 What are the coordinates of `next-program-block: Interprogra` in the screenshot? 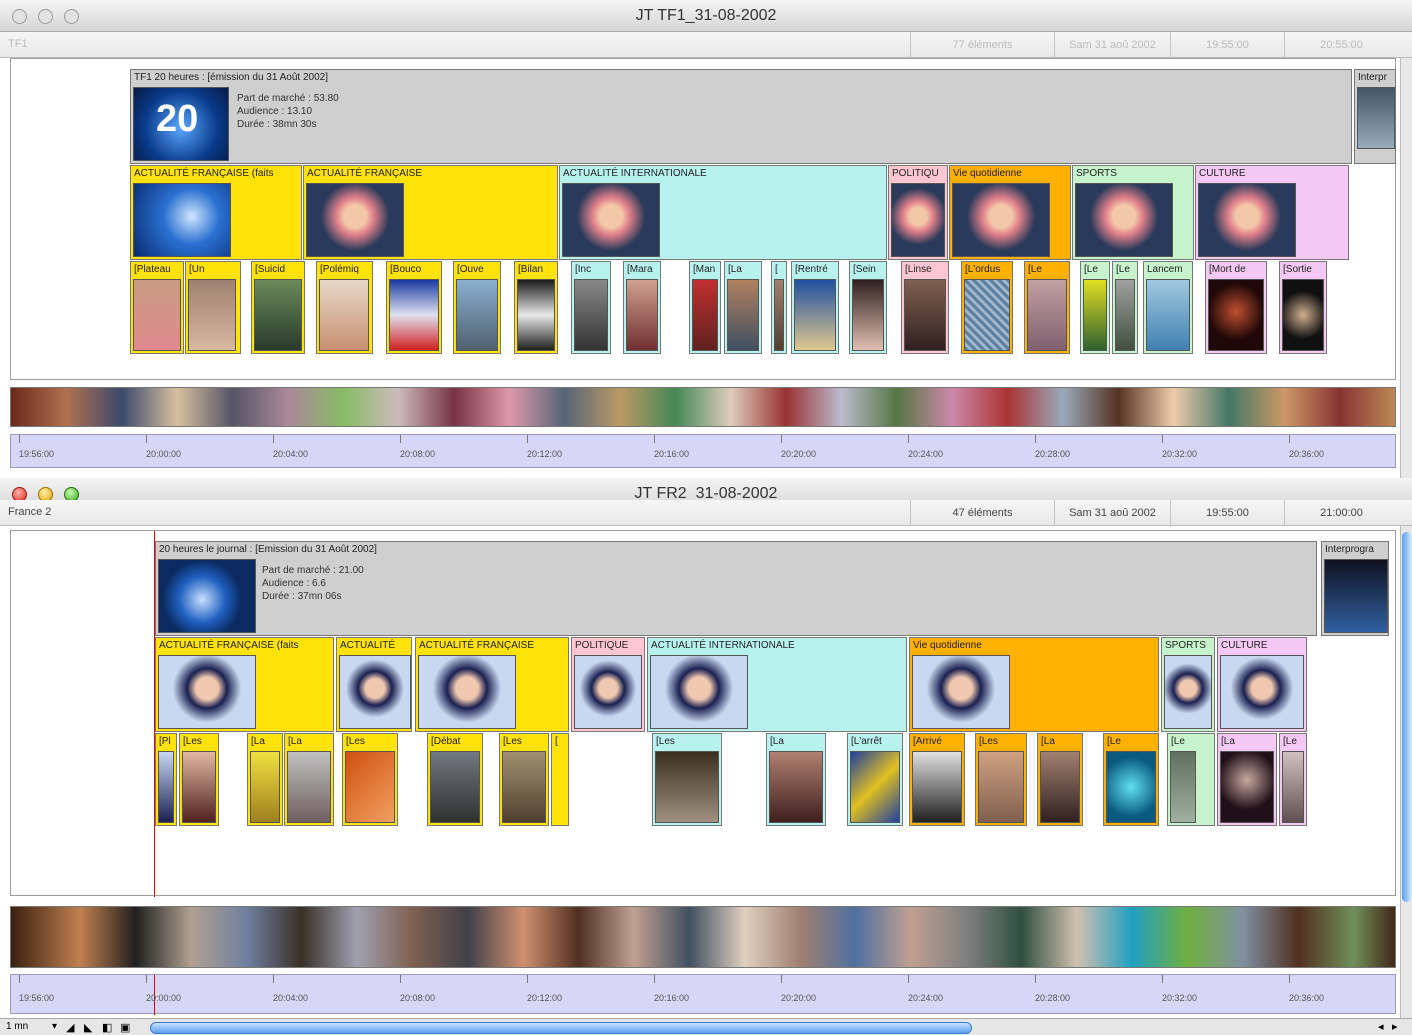 It's located at (1355, 588).